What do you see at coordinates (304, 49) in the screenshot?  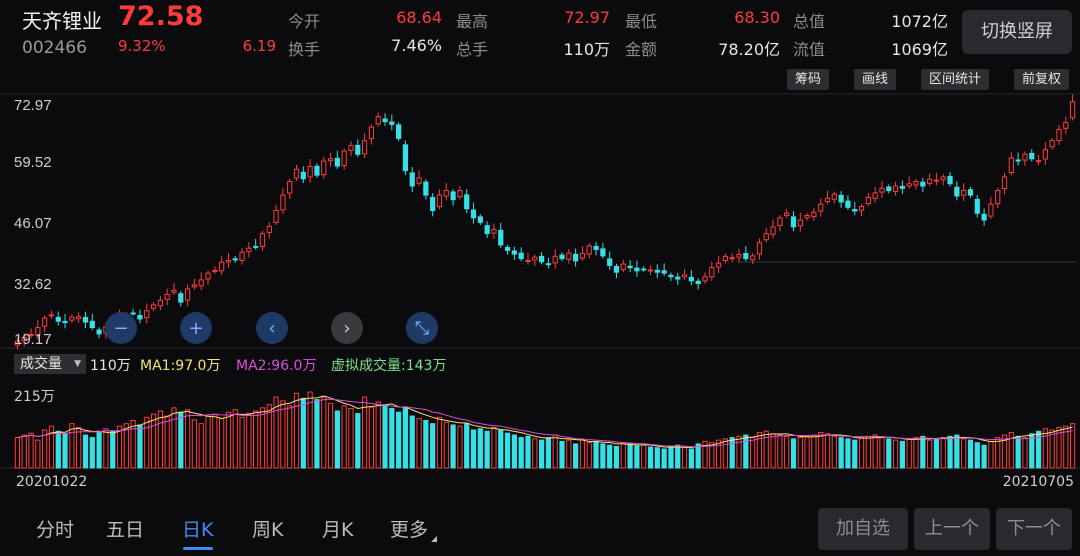 I see `quote-label-turnover: 换手` at bounding box center [304, 49].